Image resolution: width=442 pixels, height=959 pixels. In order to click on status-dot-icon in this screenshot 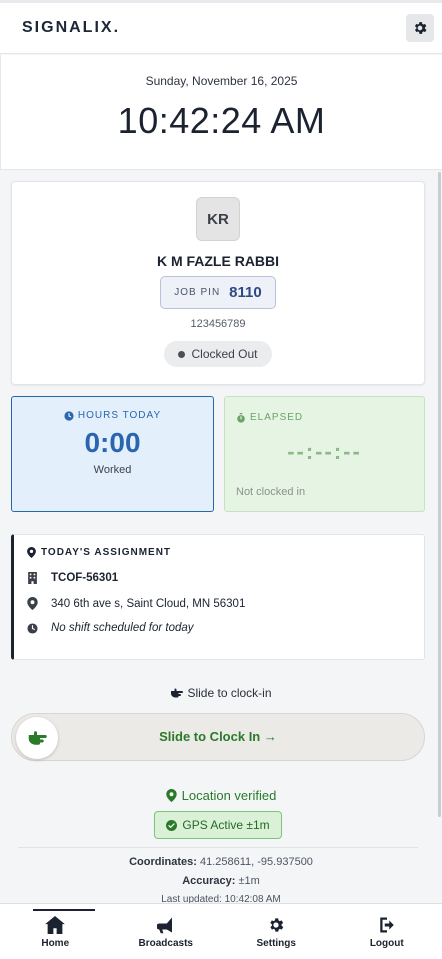, I will do `click(182, 354)`.